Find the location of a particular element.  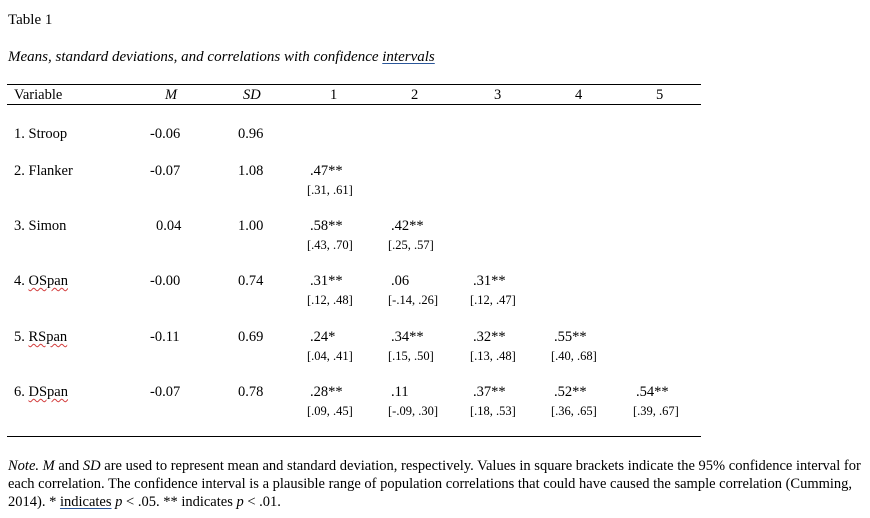

correlation-value: .58** is located at coordinates (326, 226).